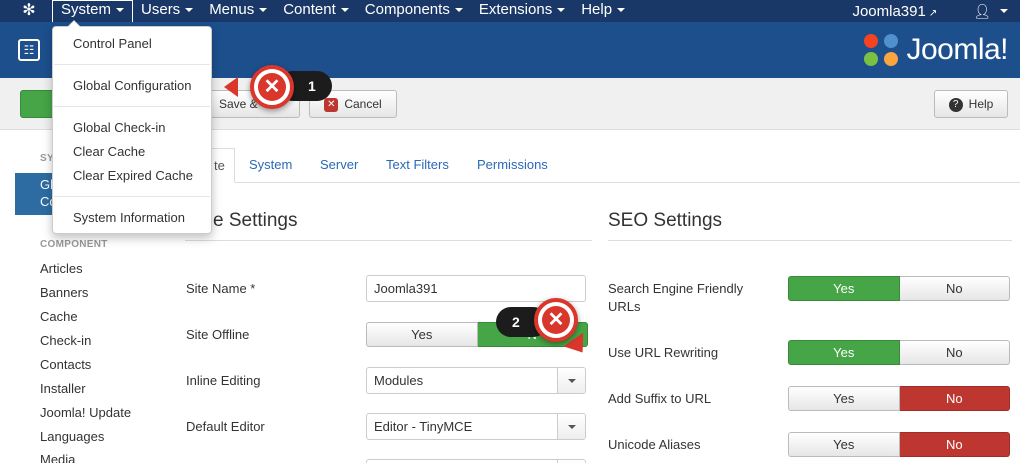 This screenshot has height=463, width=1020. What do you see at coordinates (399, 380) in the screenshot?
I see `inline-editing-value: Modules` at bounding box center [399, 380].